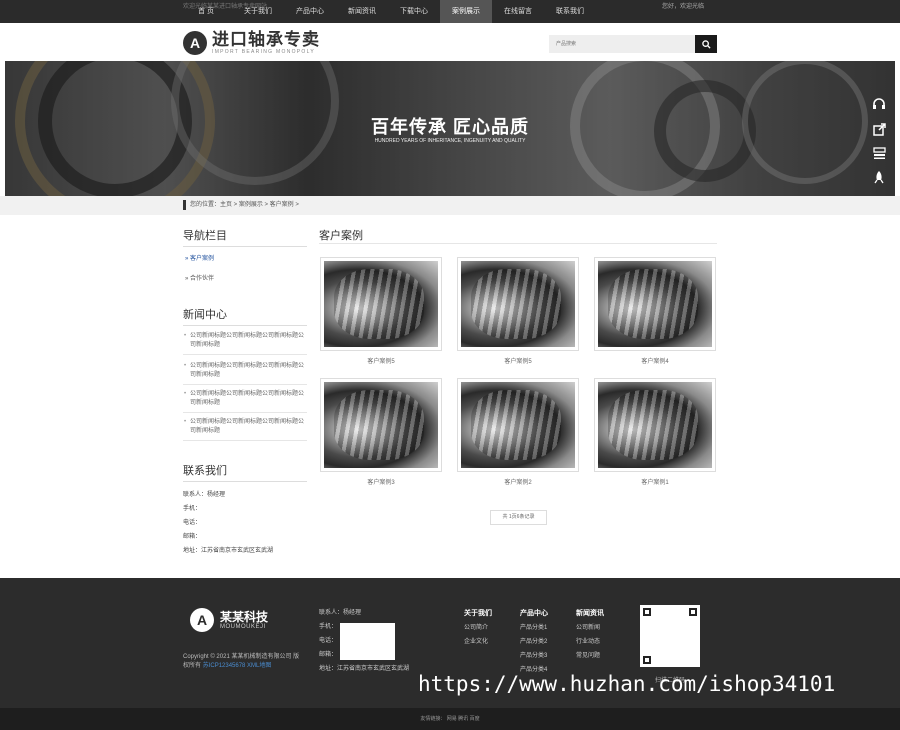 The height and width of the screenshot is (730, 900). Describe the element at coordinates (622, 44) in the screenshot. I see `search-input` at that location.